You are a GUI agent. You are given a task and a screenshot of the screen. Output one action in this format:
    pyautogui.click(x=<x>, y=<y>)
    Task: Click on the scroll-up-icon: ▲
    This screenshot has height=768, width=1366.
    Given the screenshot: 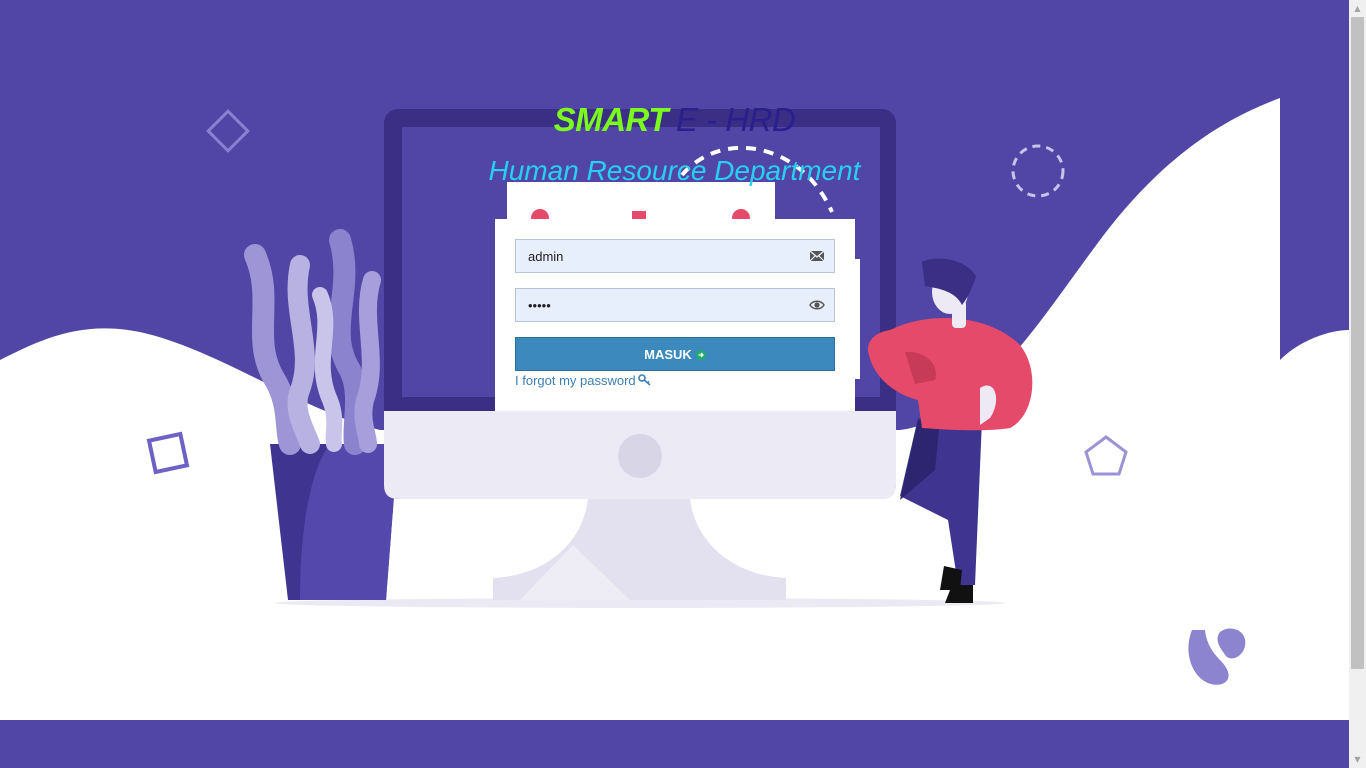 What is the action you would take?
    pyautogui.click(x=1357, y=8)
    